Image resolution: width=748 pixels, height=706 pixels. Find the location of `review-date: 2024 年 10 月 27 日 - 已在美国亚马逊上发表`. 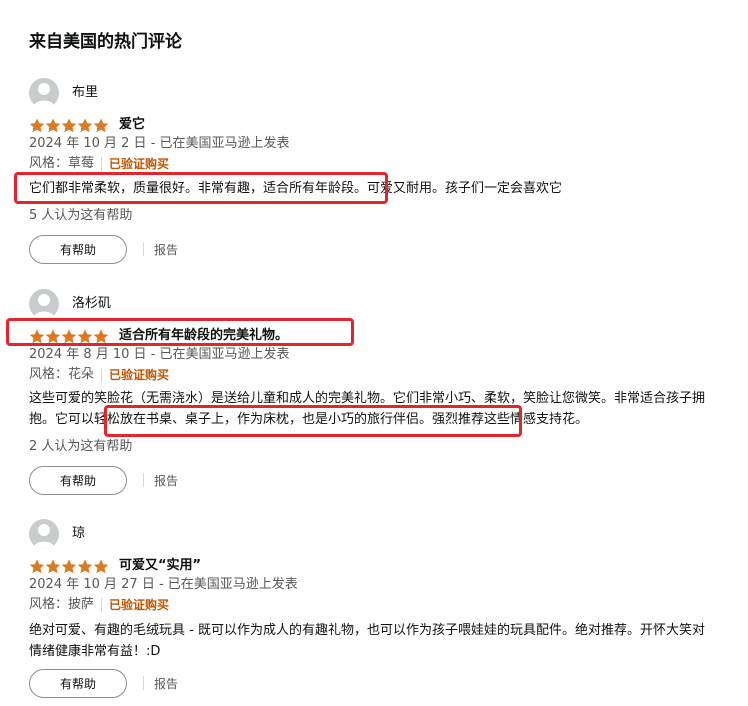

review-date: 2024 年 10 月 27 日 - 已在美国亚马逊上发表 is located at coordinates (163, 584).